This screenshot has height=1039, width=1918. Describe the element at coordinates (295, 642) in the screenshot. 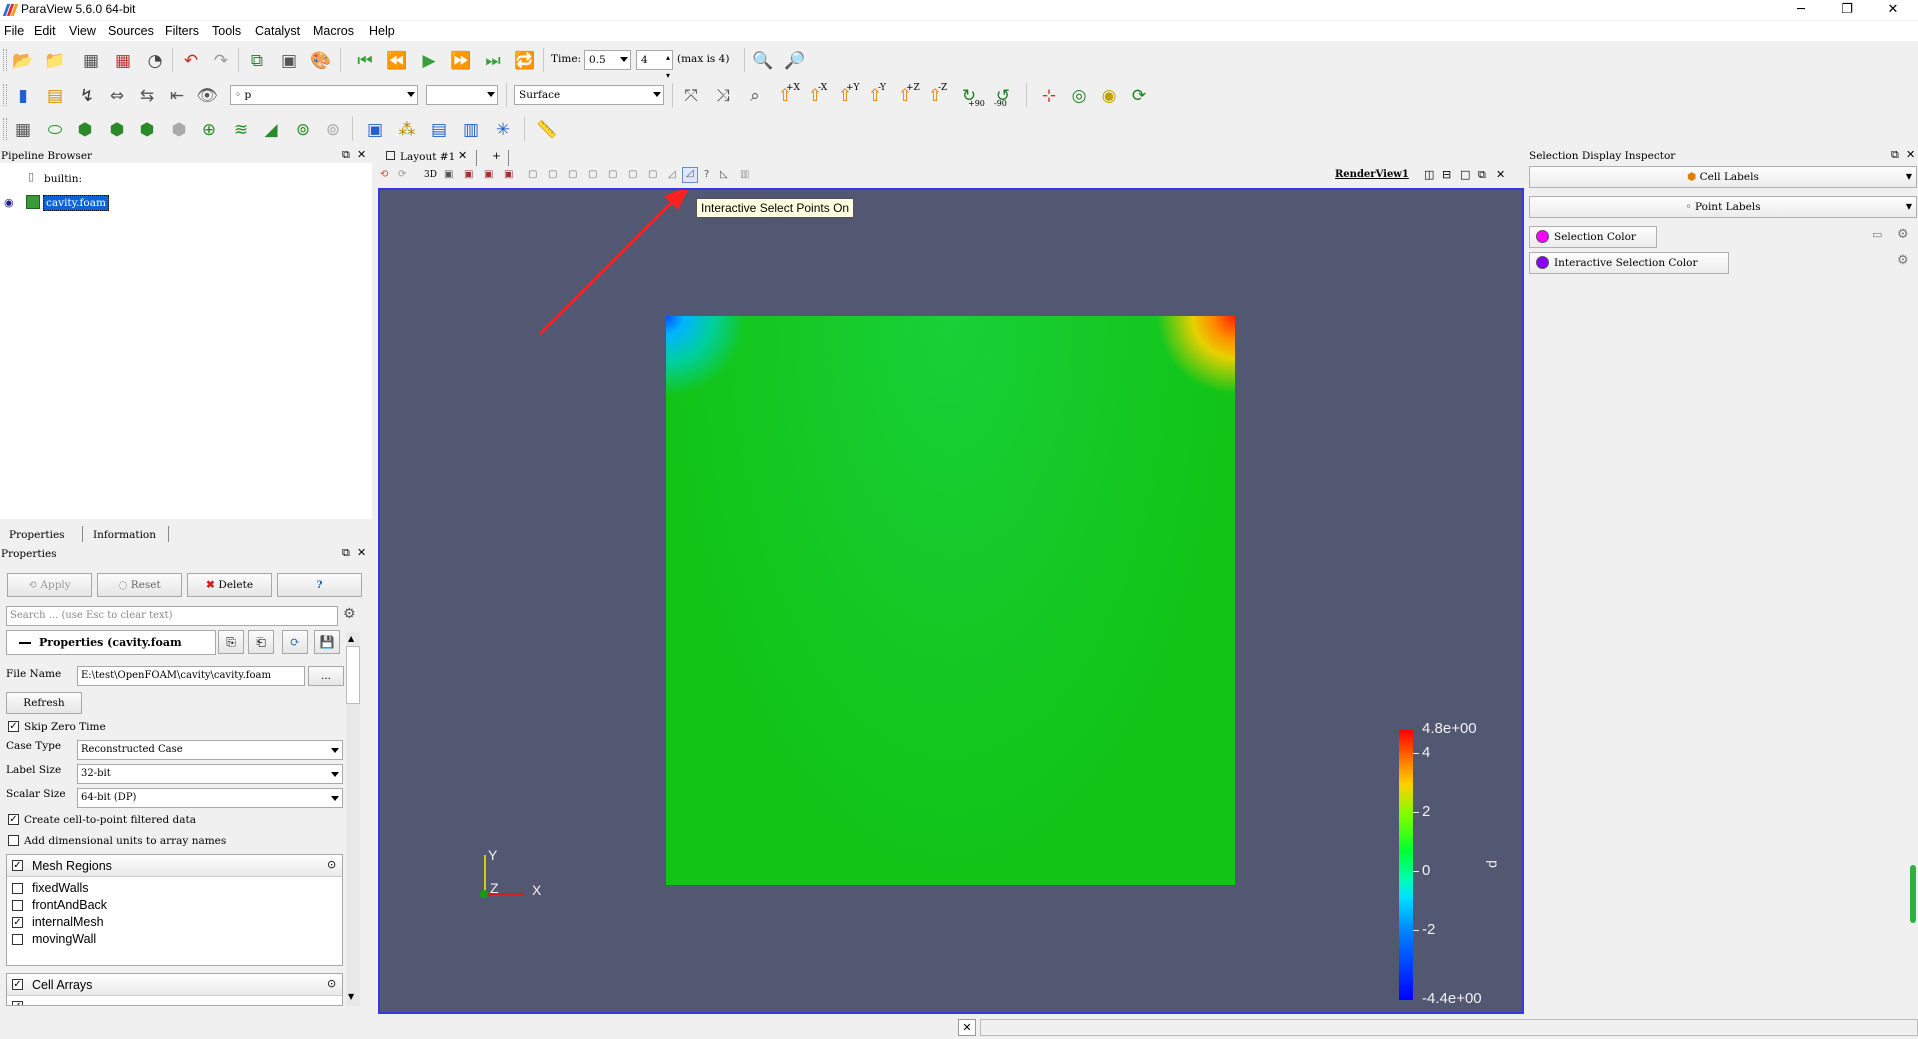

I see `reload-icon: ⟳` at that location.